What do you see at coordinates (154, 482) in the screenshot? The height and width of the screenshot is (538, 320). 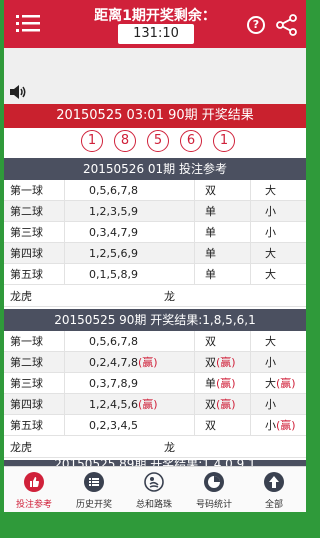 I see `pattern-icon` at bounding box center [154, 482].